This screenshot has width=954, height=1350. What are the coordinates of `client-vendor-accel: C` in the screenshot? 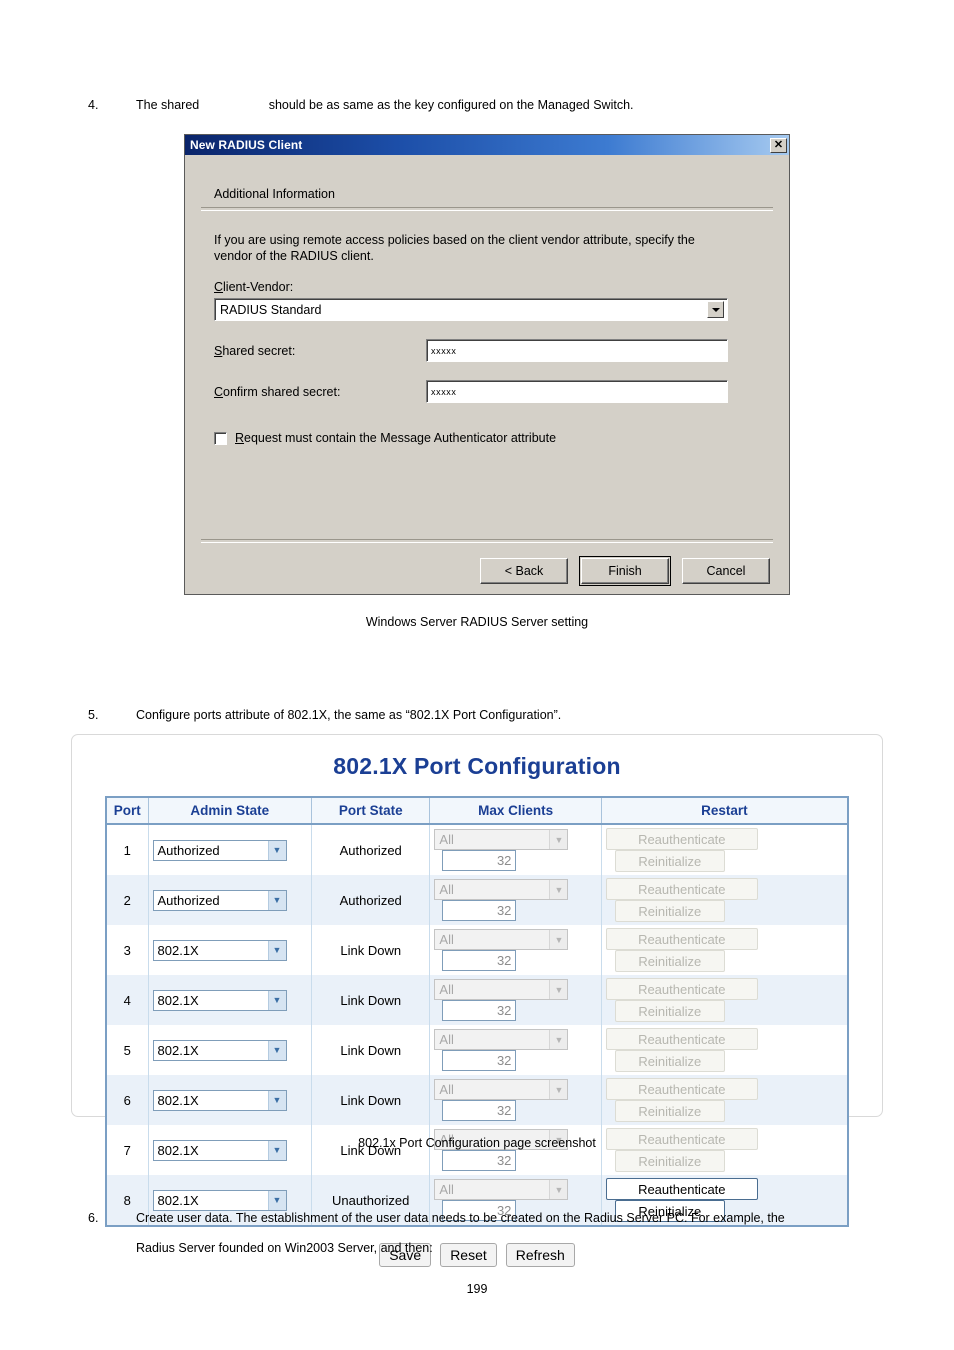 It's located at (219, 287).